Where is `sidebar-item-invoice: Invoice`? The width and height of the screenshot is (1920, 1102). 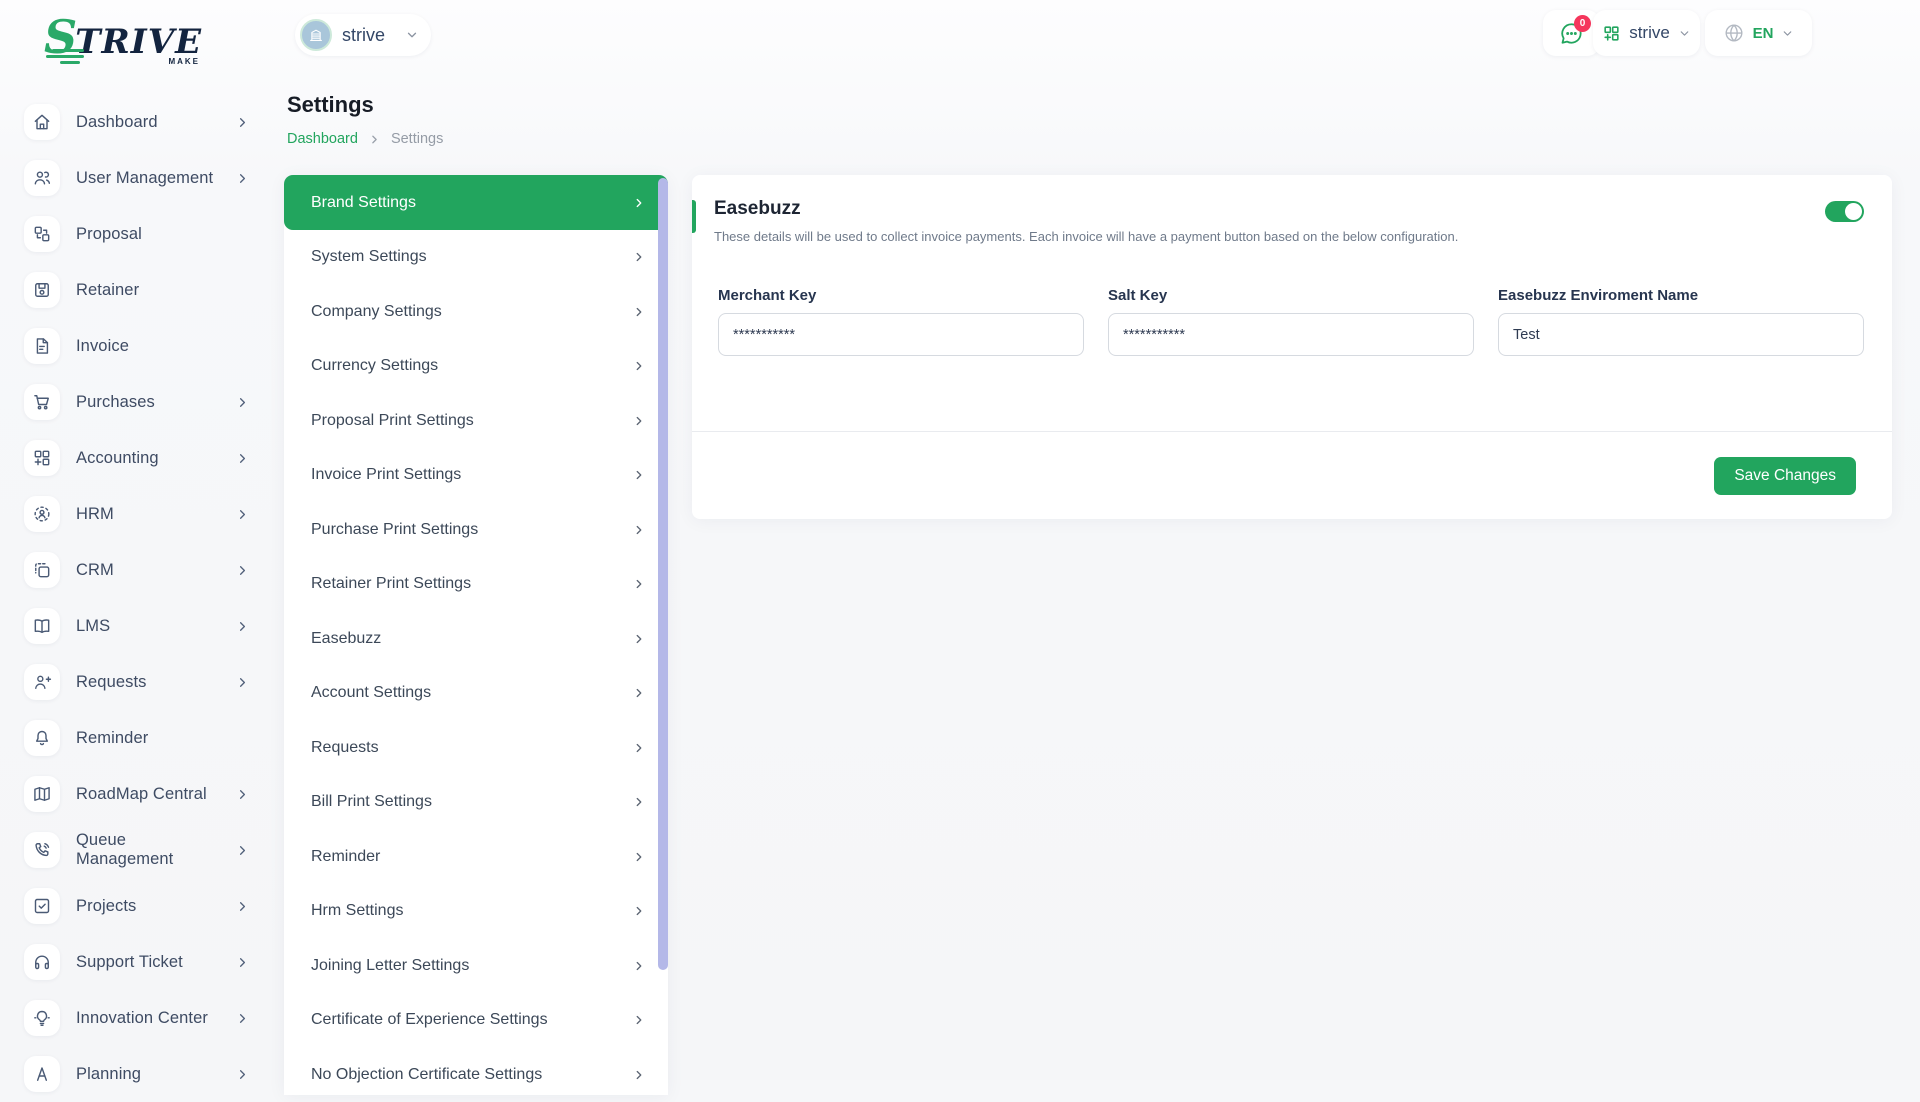
sidebar-item-invoice: Invoice is located at coordinates (143, 346).